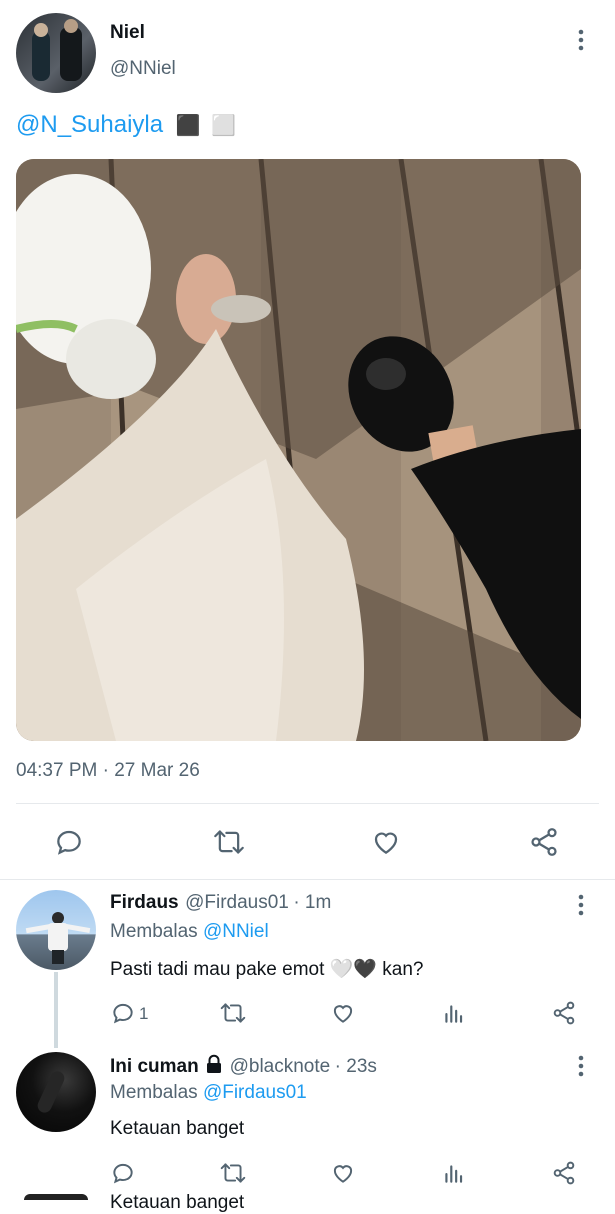 Image resolution: width=615 pixels, height=1214 pixels. I want to click on reply-author-name: Ini cuman, so click(154, 1066).